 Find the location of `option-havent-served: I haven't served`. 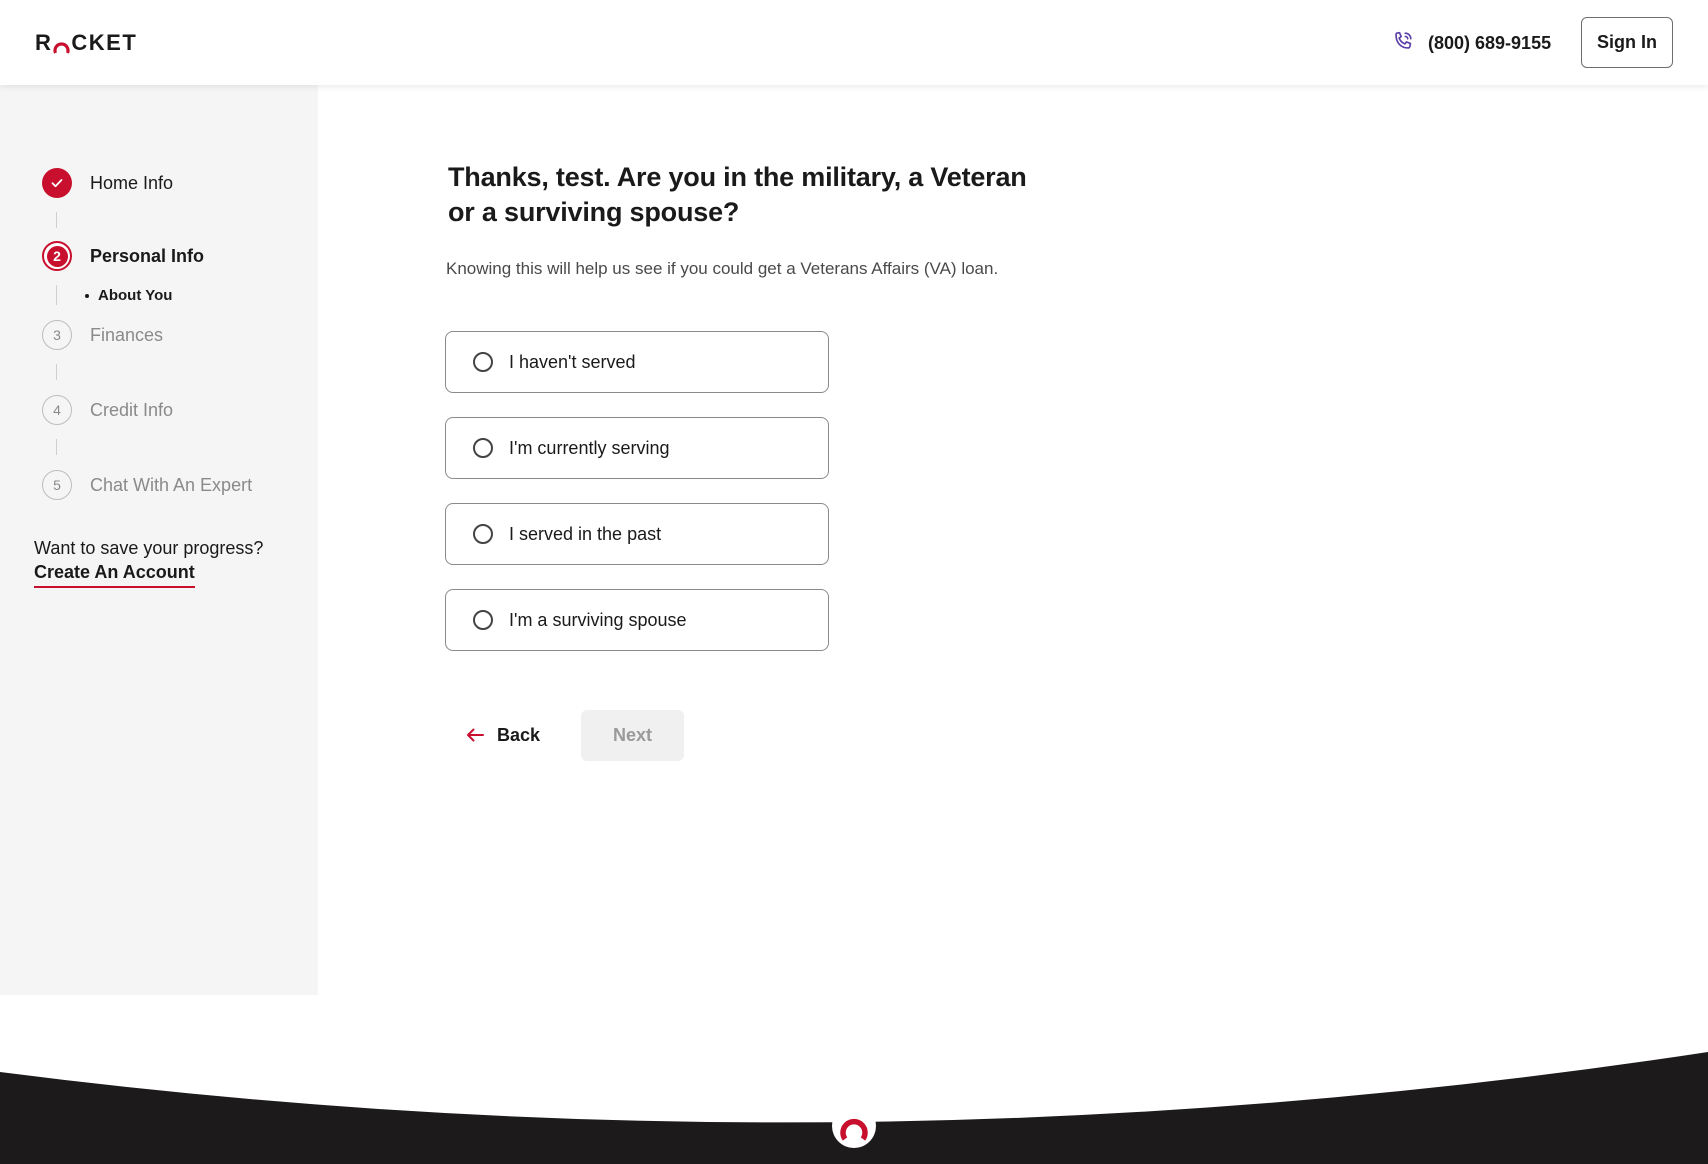

option-havent-served: I haven't served is located at coordinates (637, 362).